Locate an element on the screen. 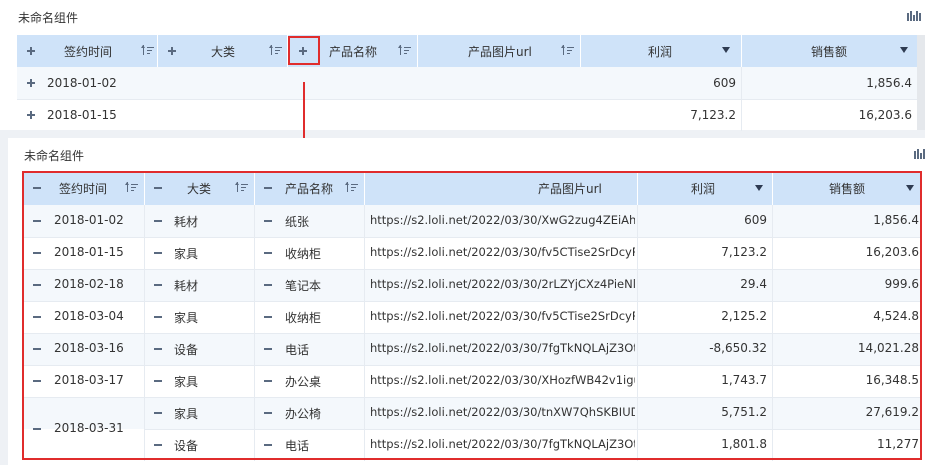  sort-date-icon is located at coordinates (148, 50).